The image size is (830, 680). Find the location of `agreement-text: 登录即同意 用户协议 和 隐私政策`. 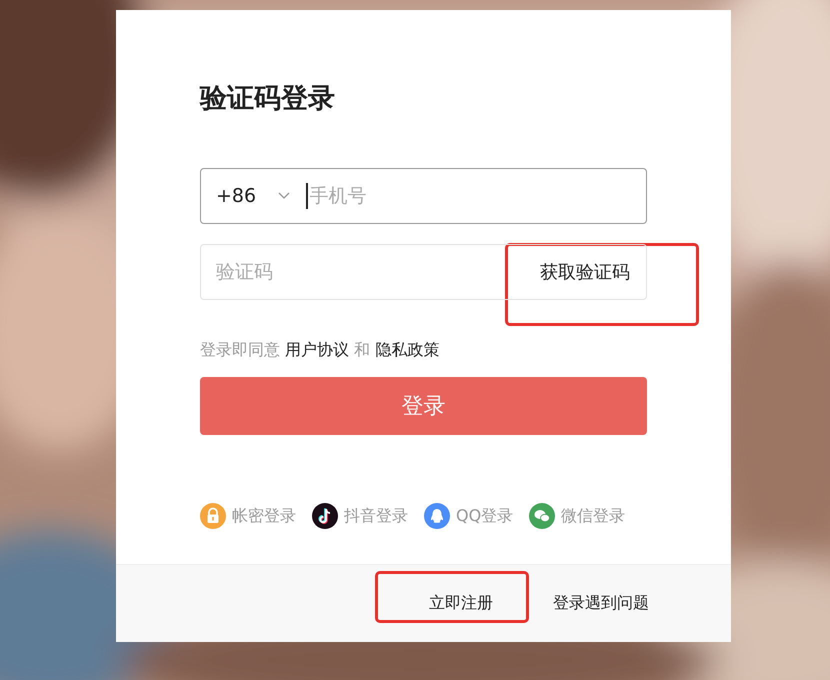

agreement-text: 登录即同意 用户协议 和 隐私政策 is located at coordinates (320, 350).